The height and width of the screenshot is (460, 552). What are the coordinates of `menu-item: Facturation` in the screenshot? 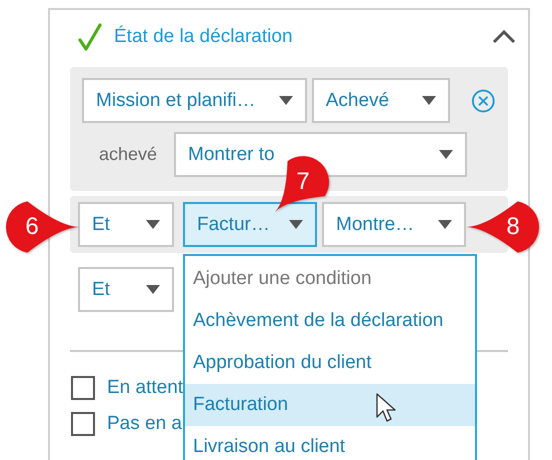 It's located at (330, 405).